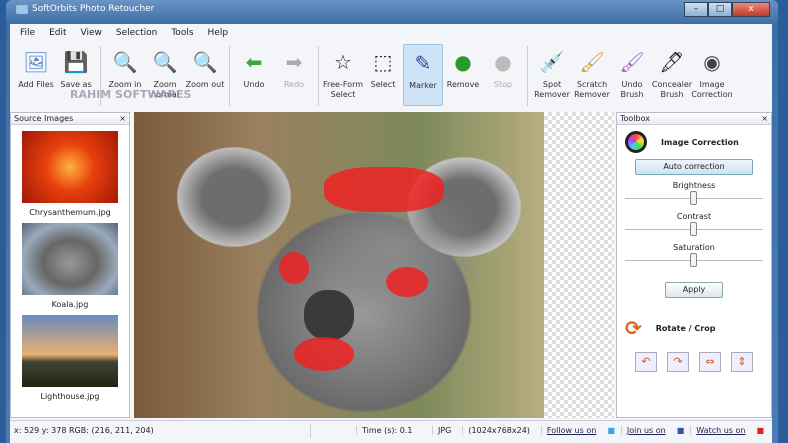 The width and height of the screenshot is (788, 443). What do you see at coordinates (696, 9) in the screenshot?
I see `minimize-button: –` at bounding box center [696, 9].